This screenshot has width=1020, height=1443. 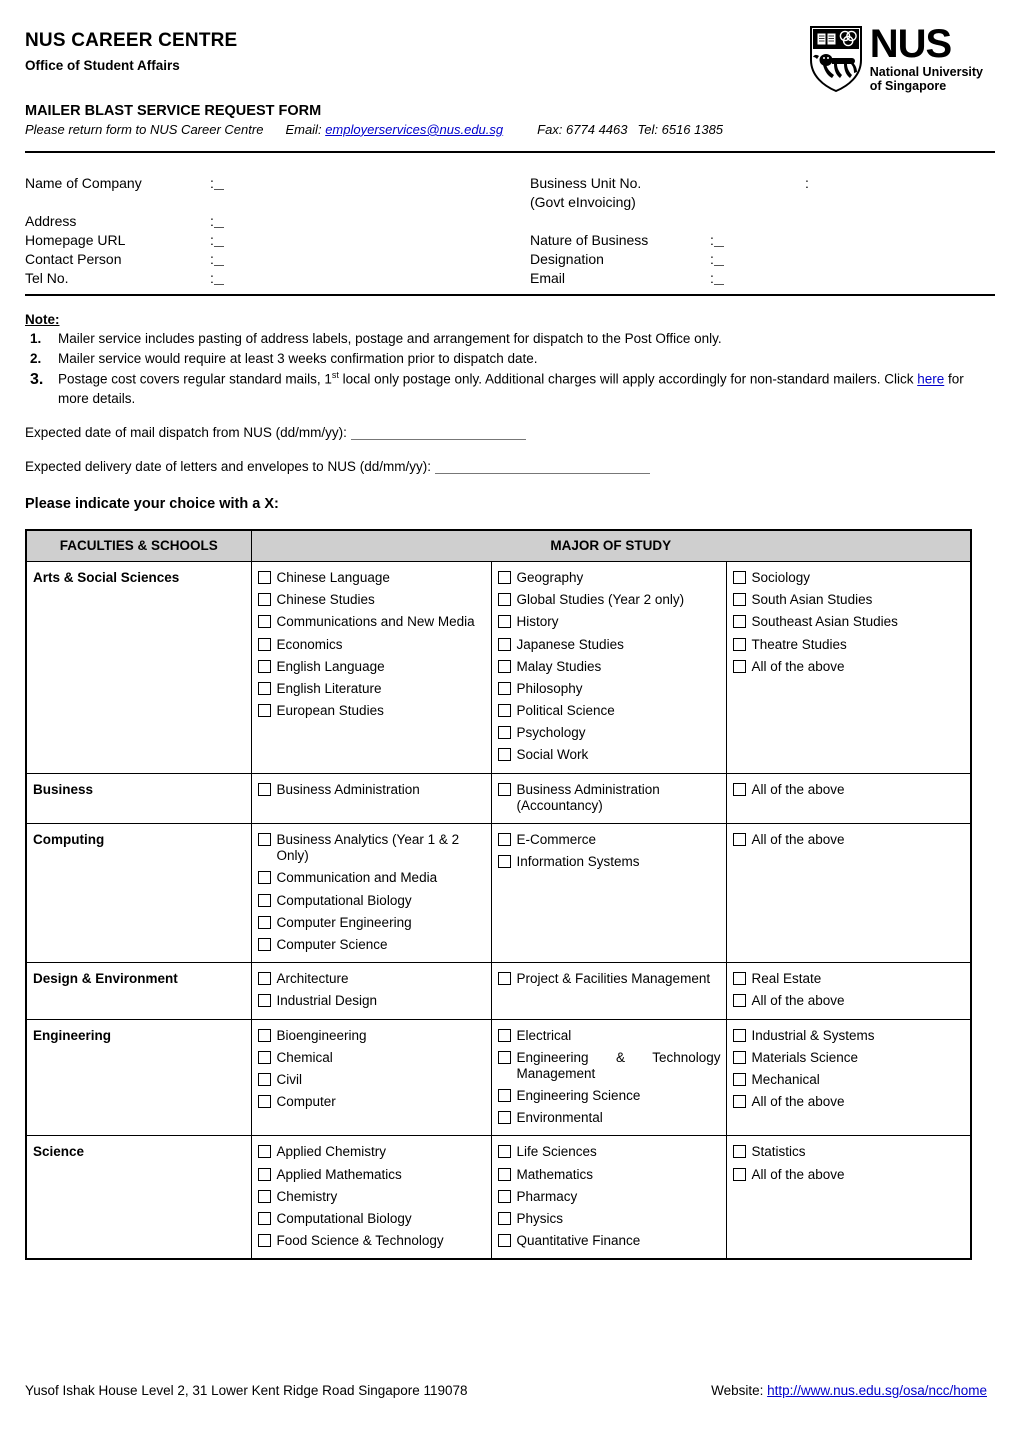 What do you see at coordinates (371, 711) in the screenshot?
I see `option-item: European Studies` at bounding box center [371, 711].